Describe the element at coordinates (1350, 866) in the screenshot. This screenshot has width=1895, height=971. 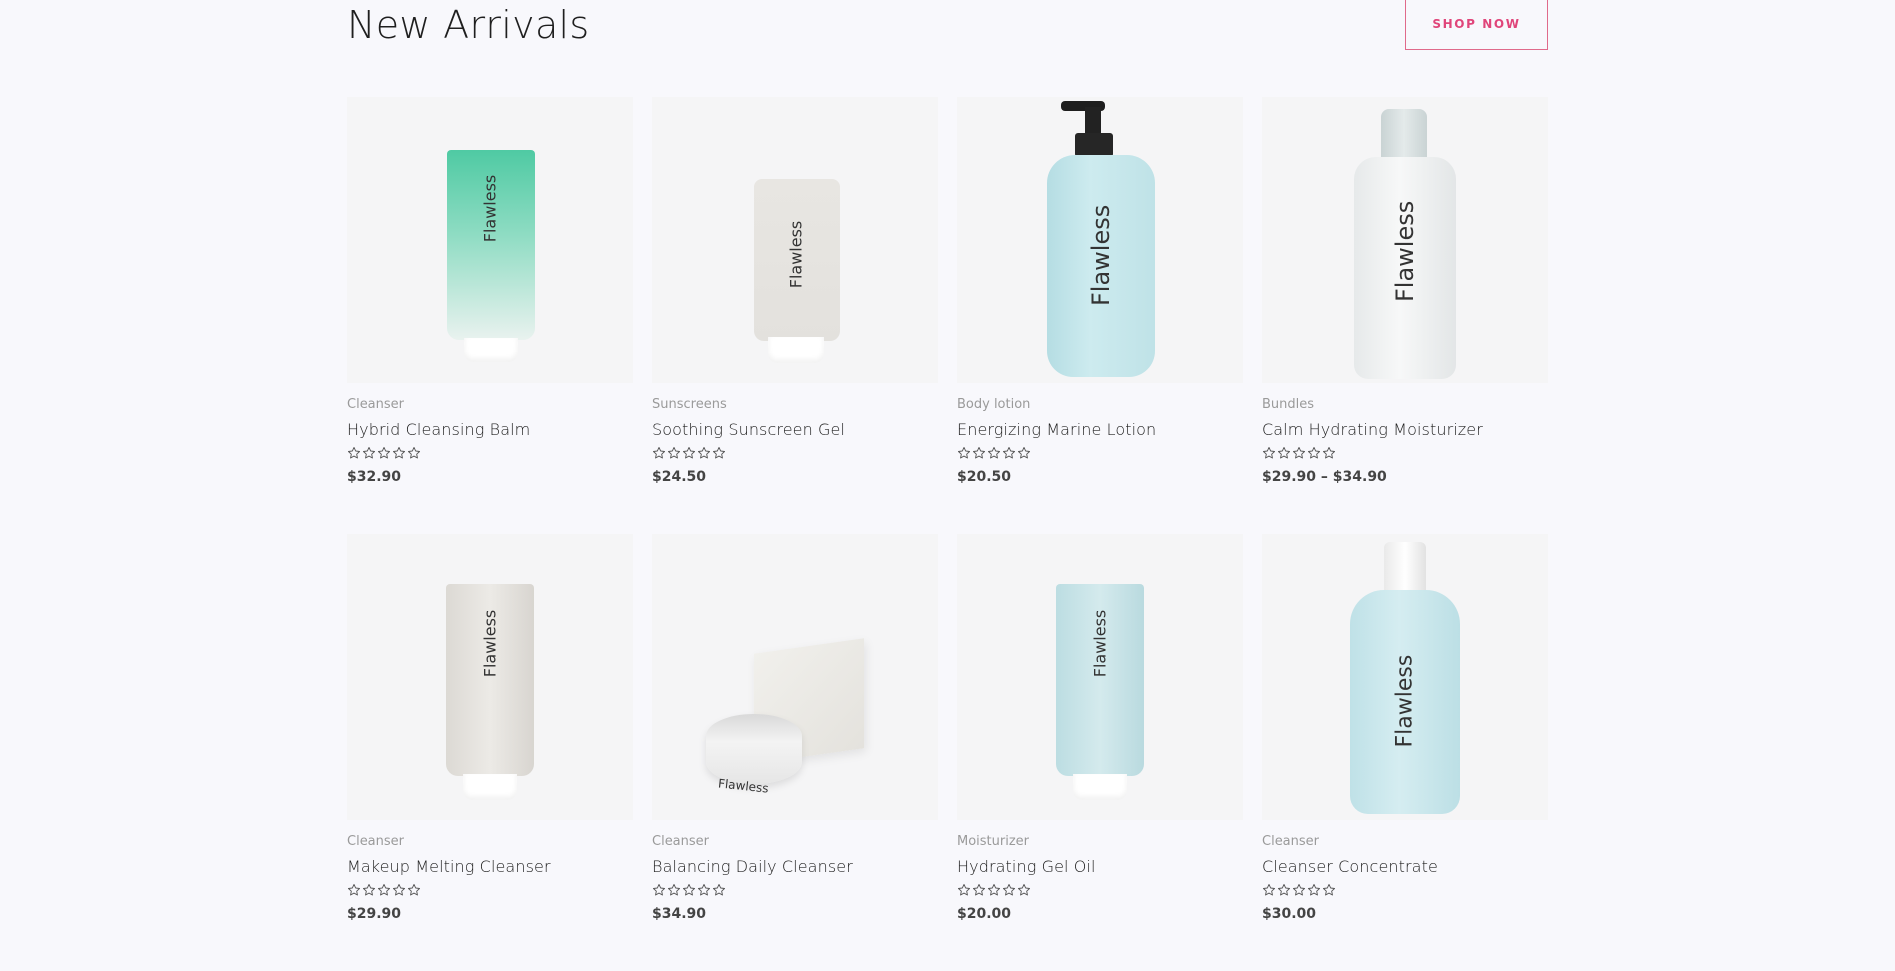
I see `product-name: Cleanser Concentrate` at that location.